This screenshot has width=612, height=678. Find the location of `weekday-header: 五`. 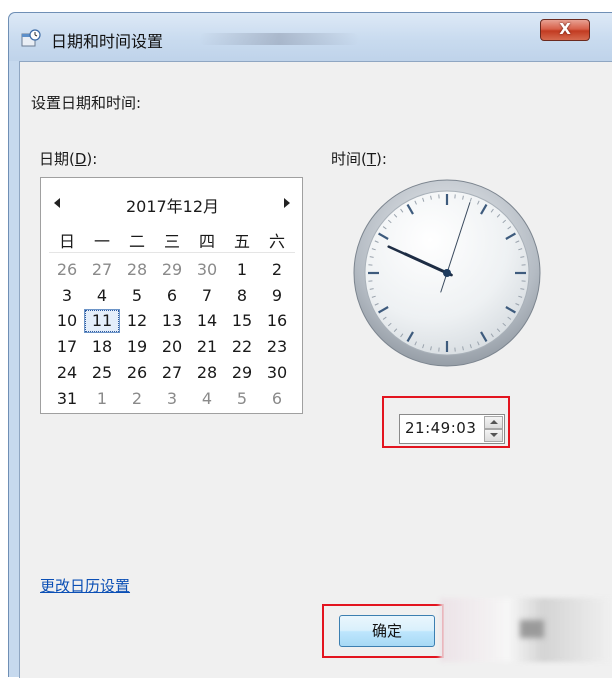

weekday-header: 五 is located at coordinates (242, 242).